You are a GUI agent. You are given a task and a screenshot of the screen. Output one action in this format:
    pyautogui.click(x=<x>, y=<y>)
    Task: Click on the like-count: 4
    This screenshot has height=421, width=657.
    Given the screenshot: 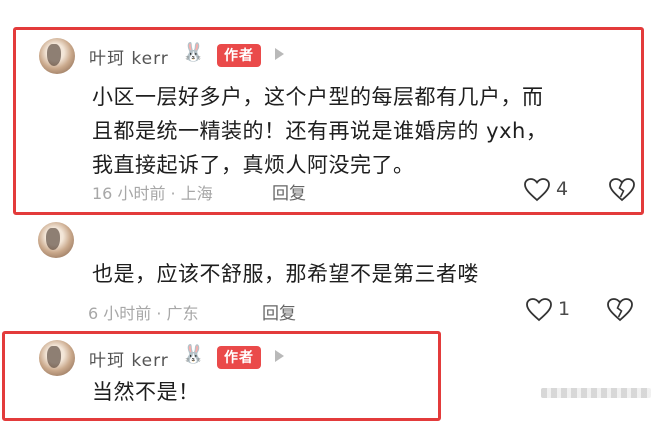 What is the action you would take?
    pyautogui.click(x=562, y=189)
    